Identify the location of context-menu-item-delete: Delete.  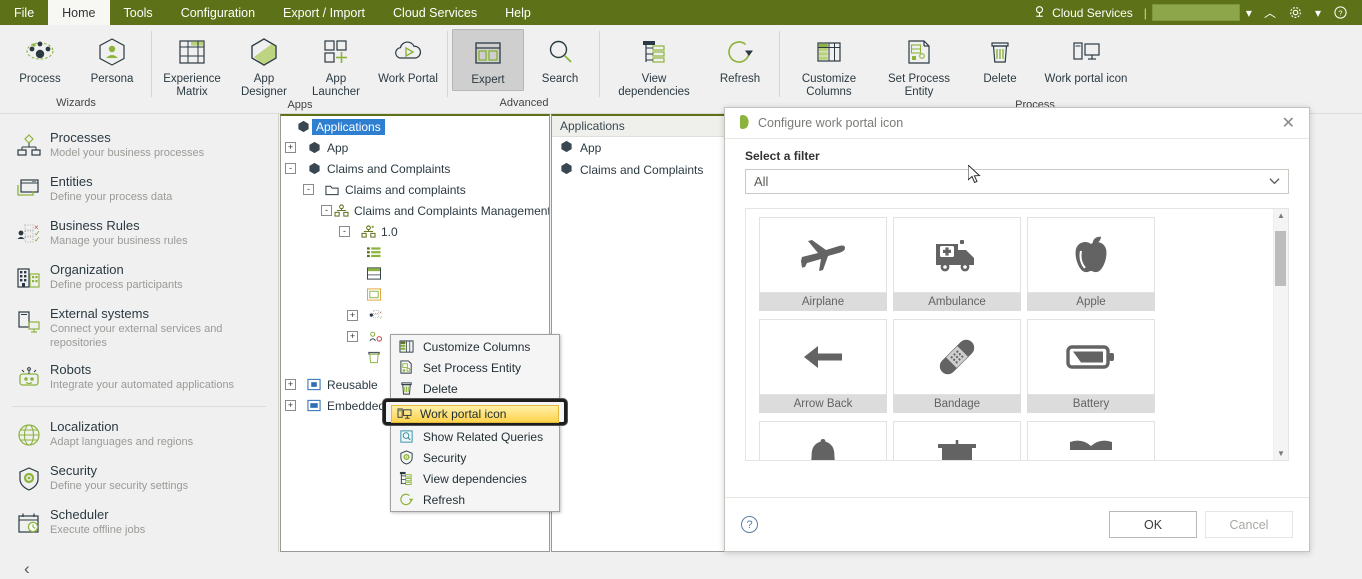
(475, 388).